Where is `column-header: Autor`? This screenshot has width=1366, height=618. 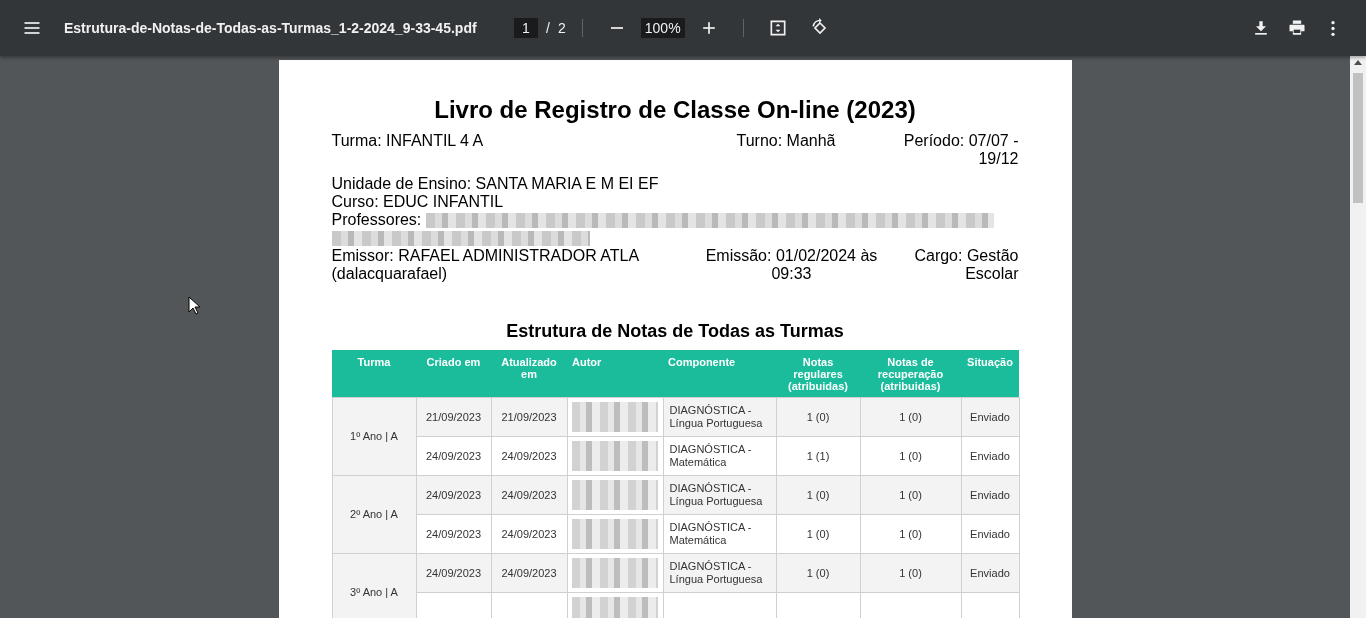
column-header: Autor is located at coordinates (615, 374).